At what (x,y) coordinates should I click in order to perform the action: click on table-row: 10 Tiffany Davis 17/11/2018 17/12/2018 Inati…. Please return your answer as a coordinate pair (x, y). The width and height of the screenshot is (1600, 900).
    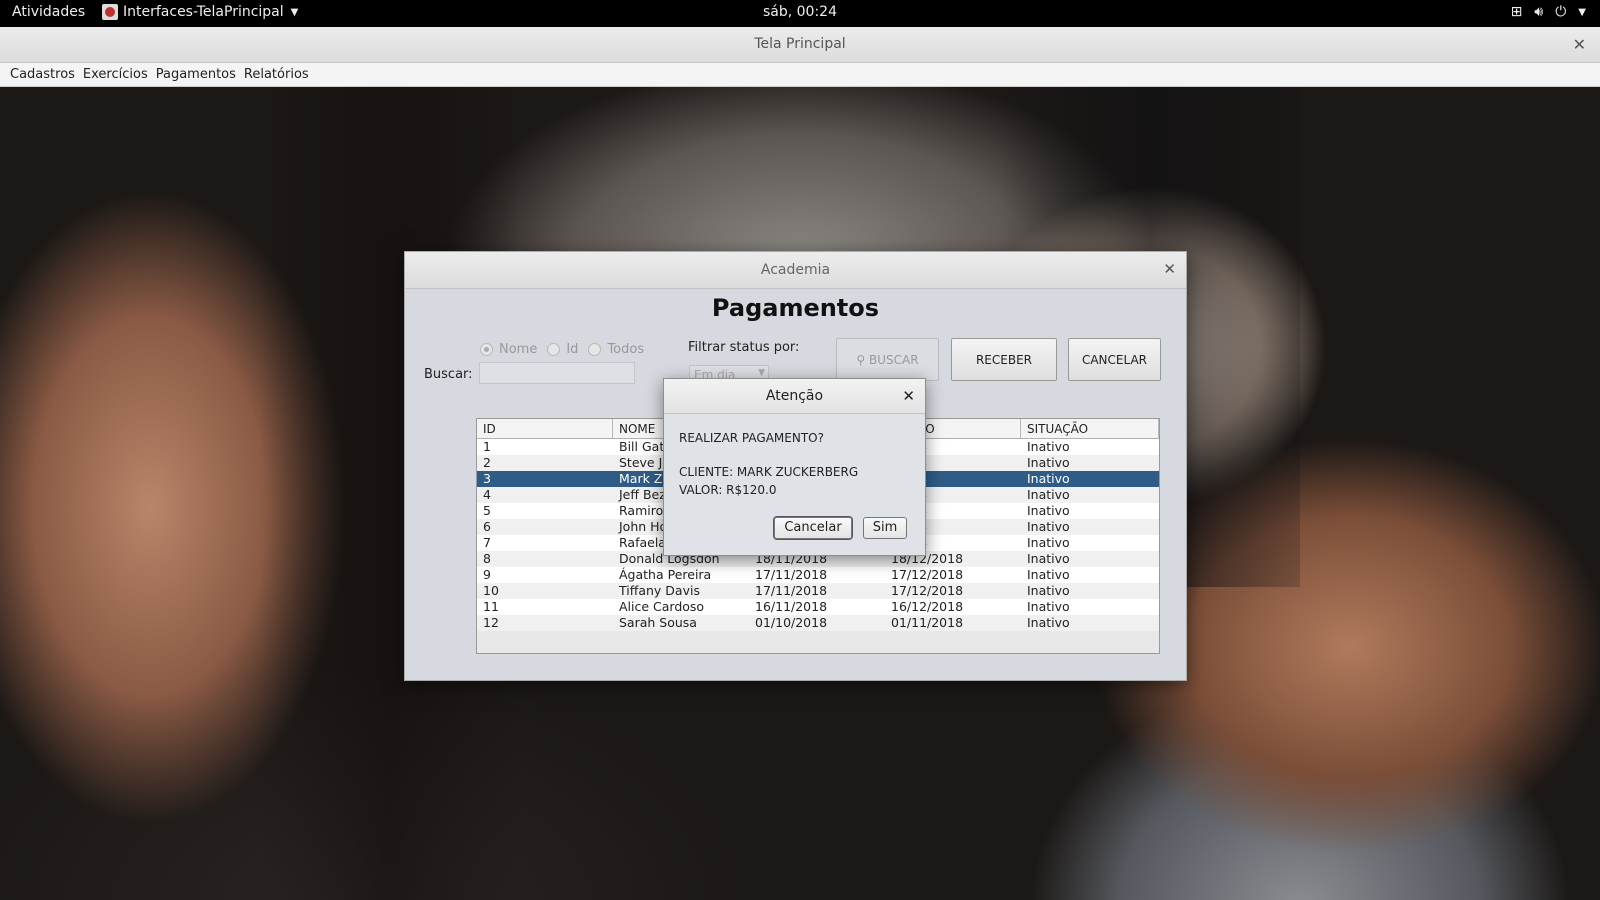
    Looking at the image, I should click on (818, 591).